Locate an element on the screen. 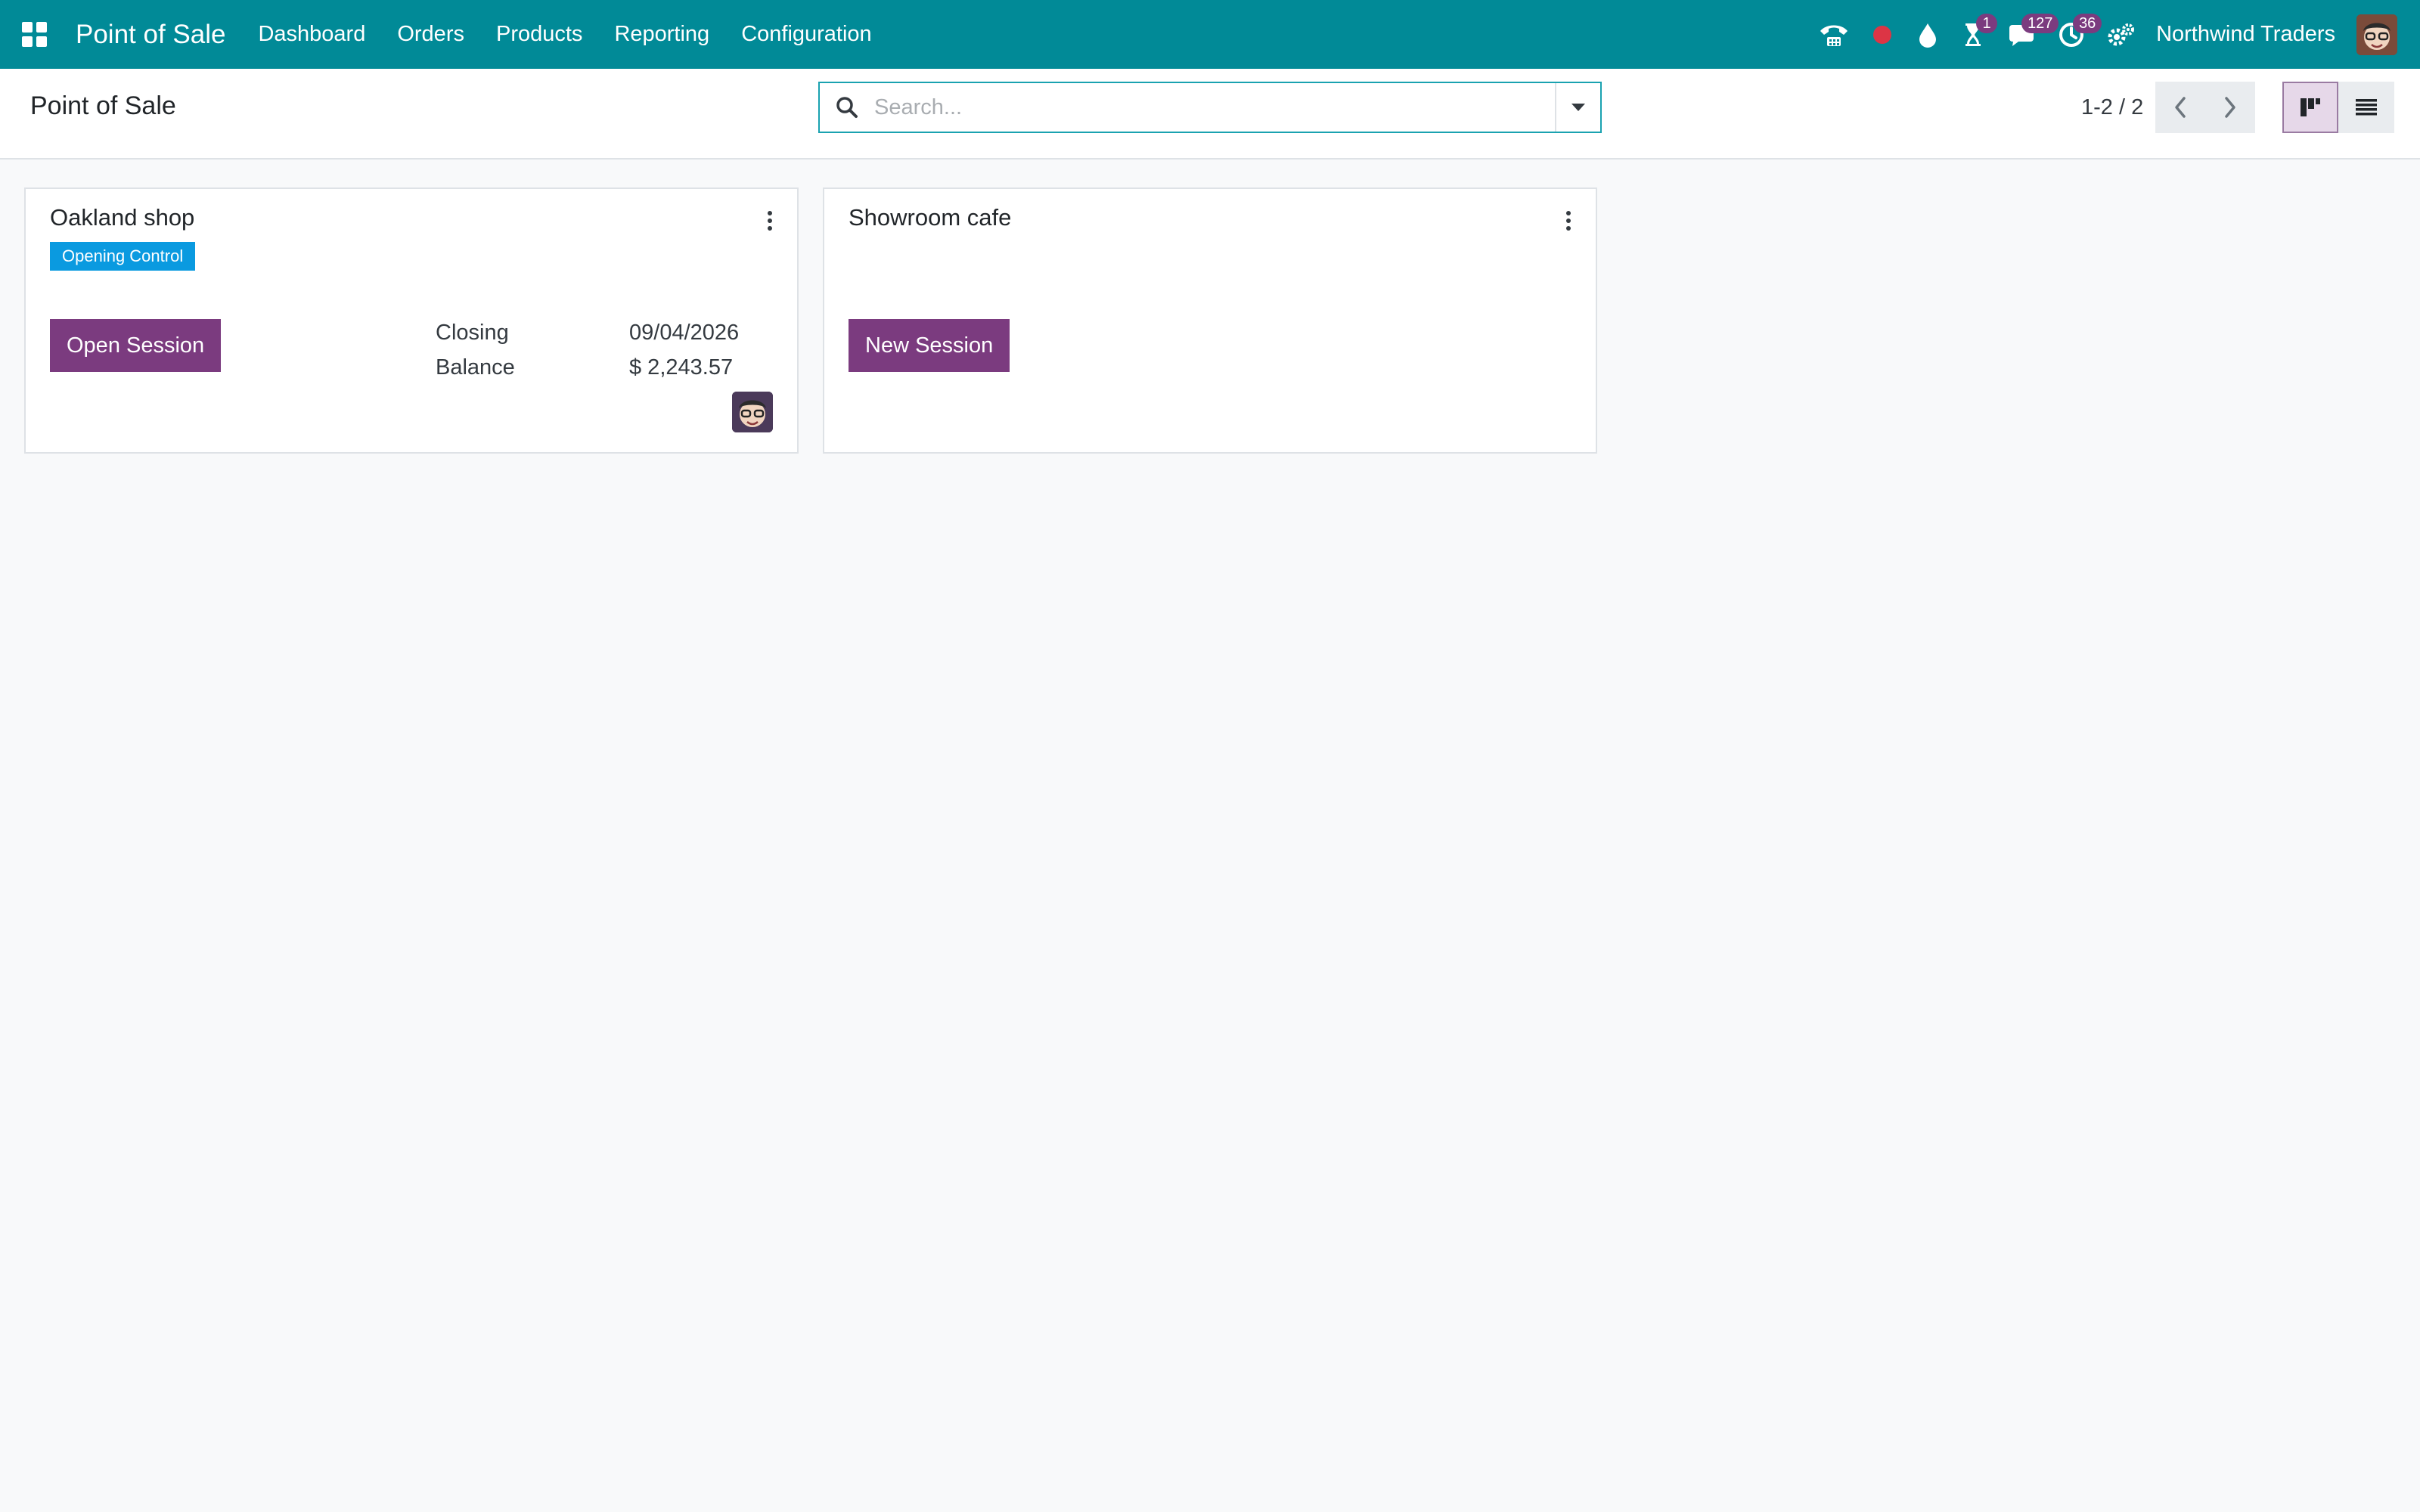 Image resolution: width=2420 pixels, height=1512 pixels. red-dot-icon is located at coordinates (1882, 34).